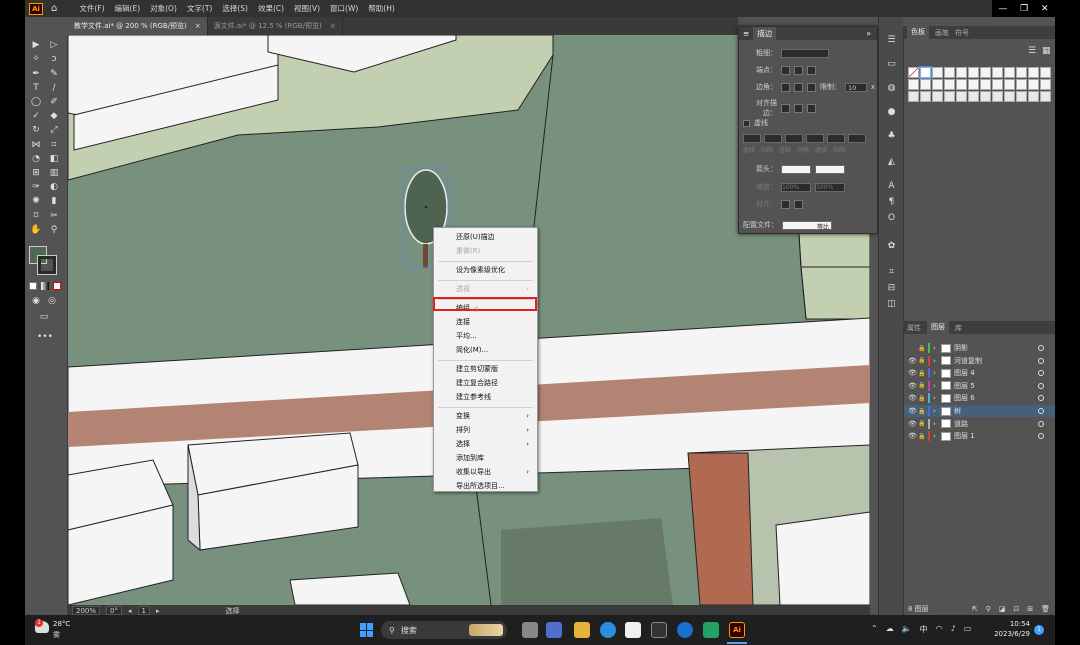 Image resolution: width=1080 pixels, height=645 pixels. I want to click on layer-row: 🔒 › 阴影, so click(980, 348).